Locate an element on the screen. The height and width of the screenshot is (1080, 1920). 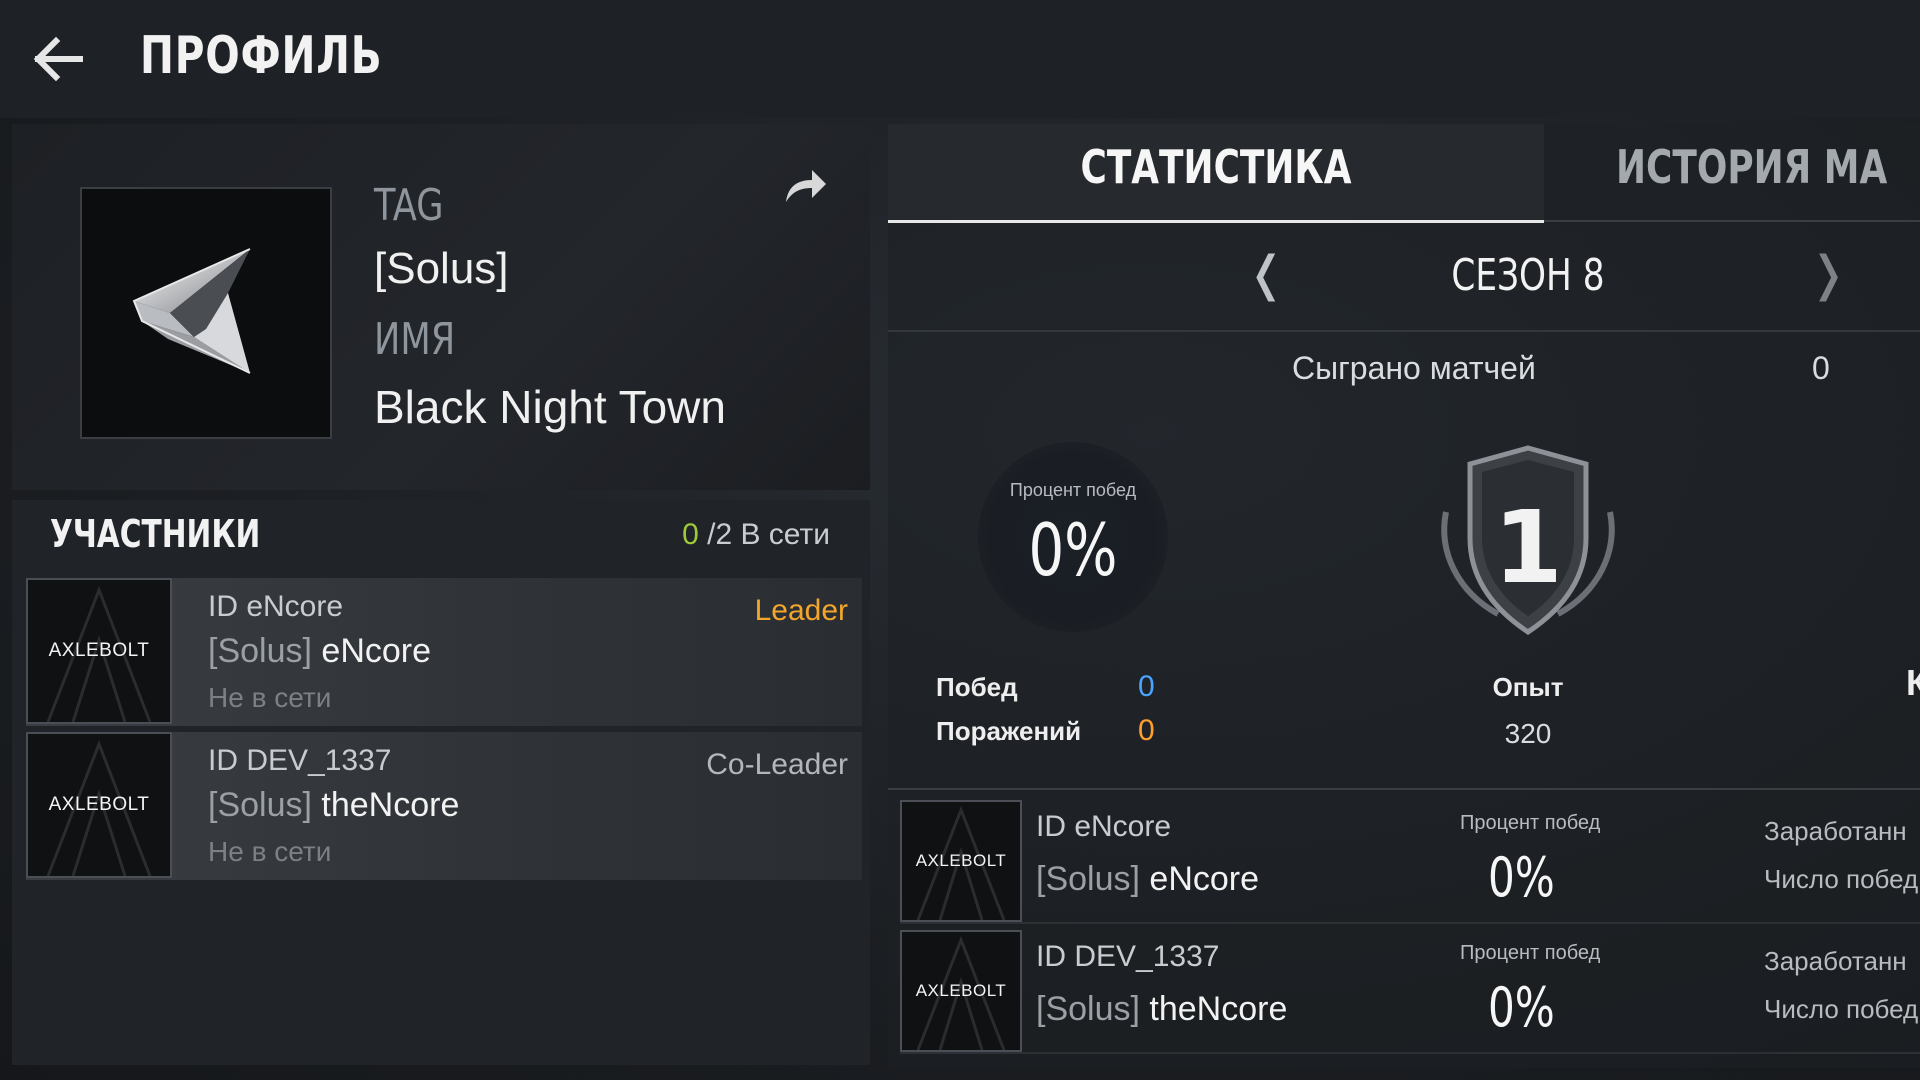
tab-match-history: ИСТОРИЯ МА is located at coordinates (1732, 173).